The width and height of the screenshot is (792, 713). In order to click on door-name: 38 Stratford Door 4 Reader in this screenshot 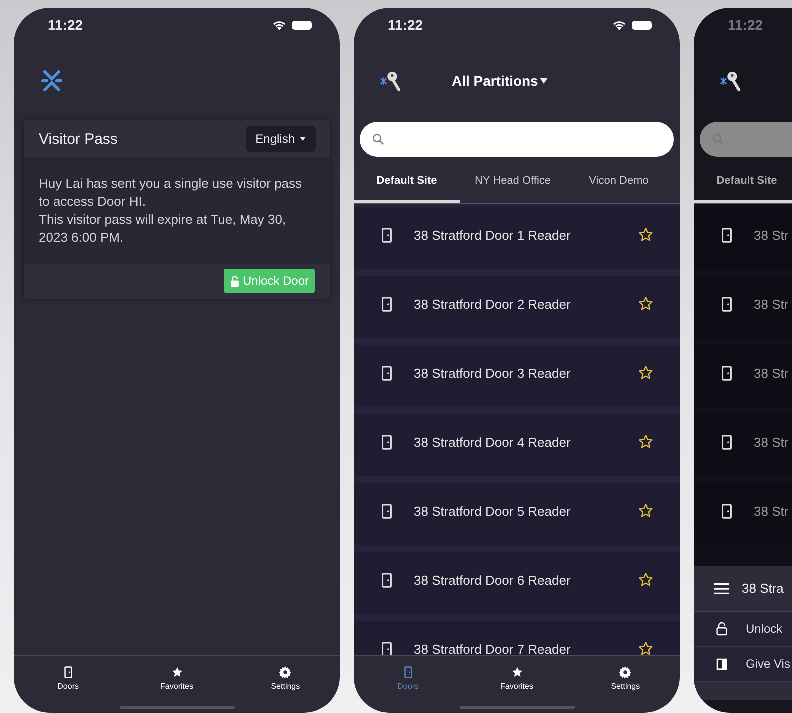, I will do `click(493, 442)`.